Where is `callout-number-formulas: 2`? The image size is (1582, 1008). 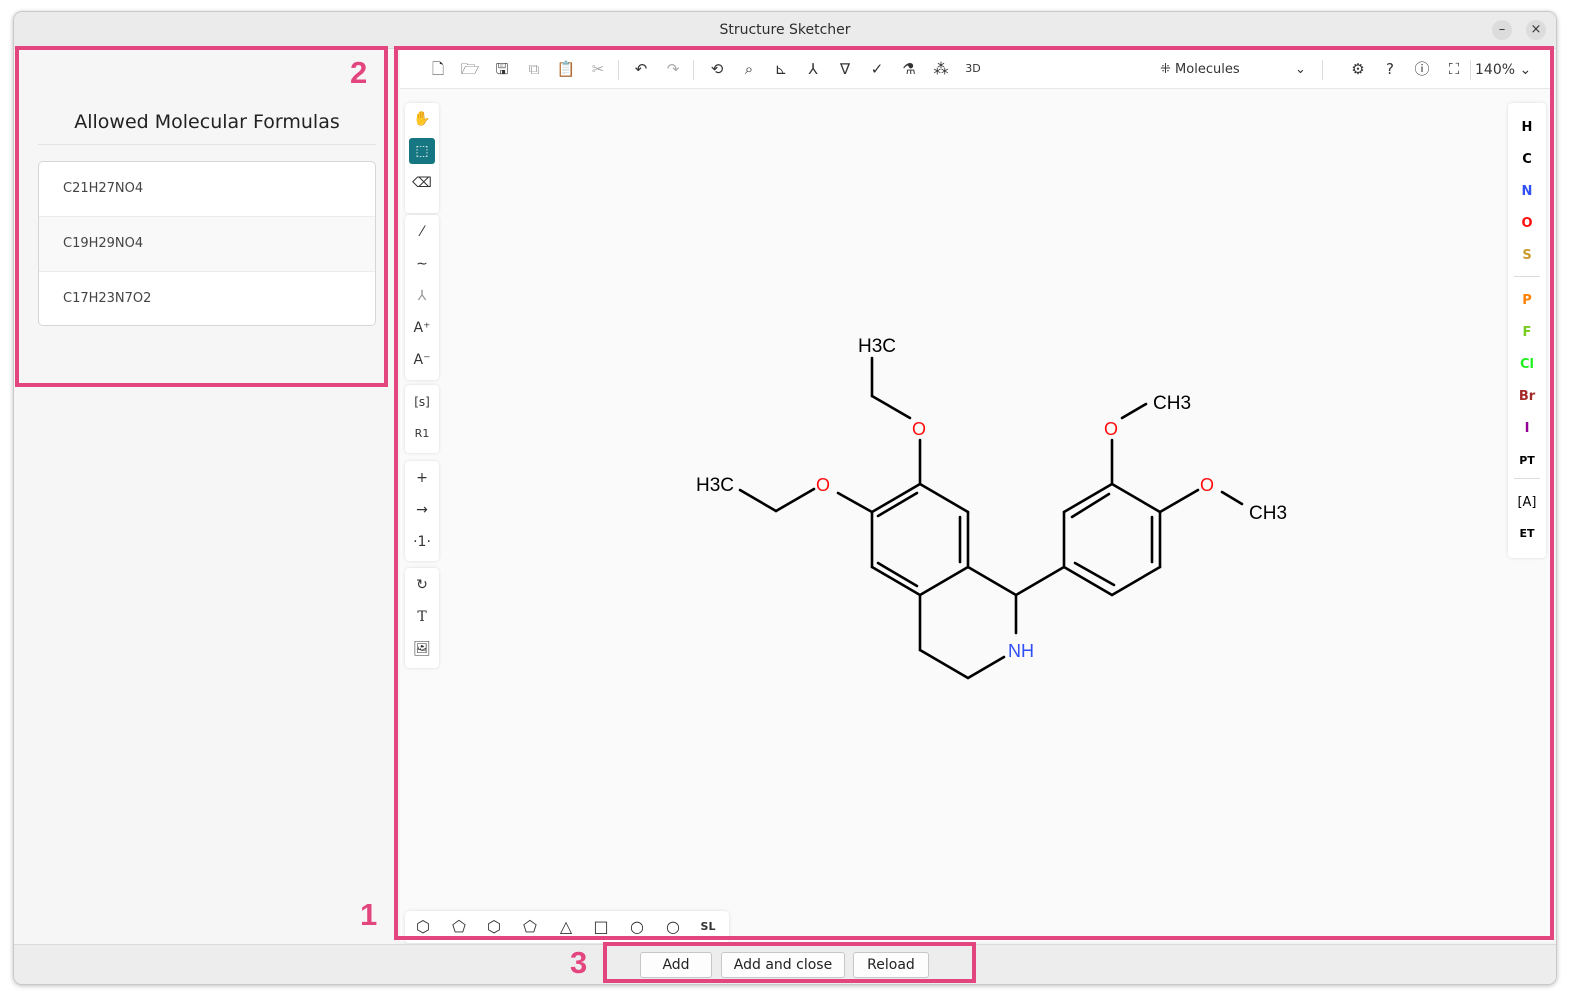
callout-number-formulas: 2 is located at coordinates (359, 72).